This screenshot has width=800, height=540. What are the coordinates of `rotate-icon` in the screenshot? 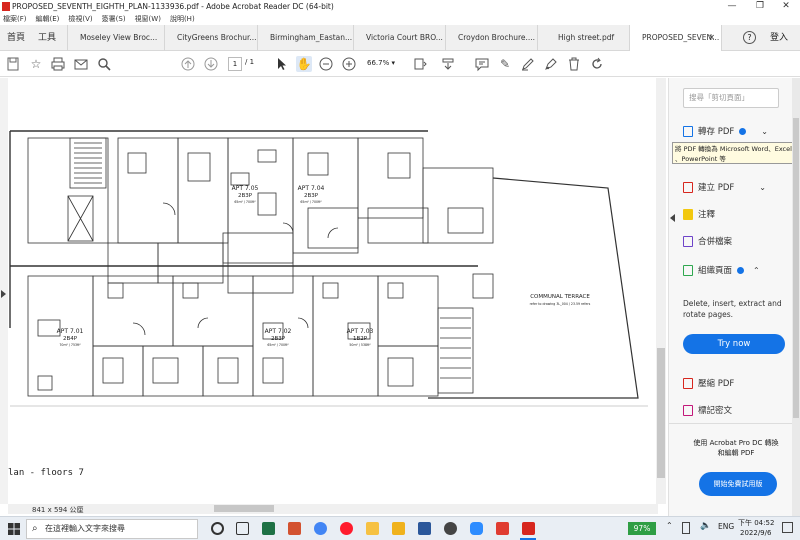 It's located at (597, 64).